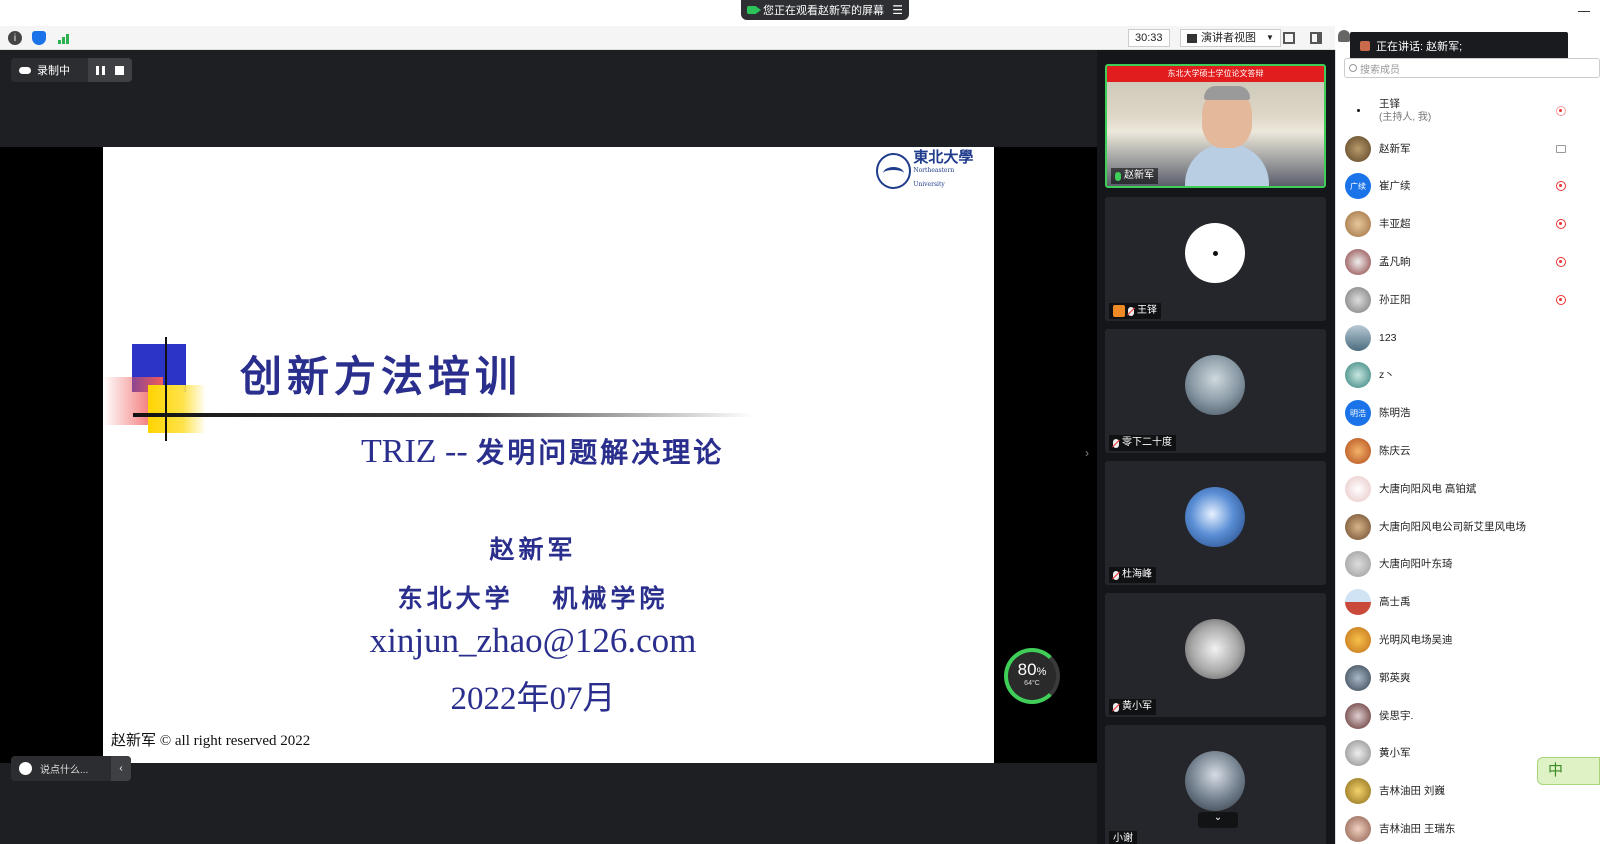 The image size is (1600, 844). I want to click on ime-toolbar: 中, so click(1568, 771).